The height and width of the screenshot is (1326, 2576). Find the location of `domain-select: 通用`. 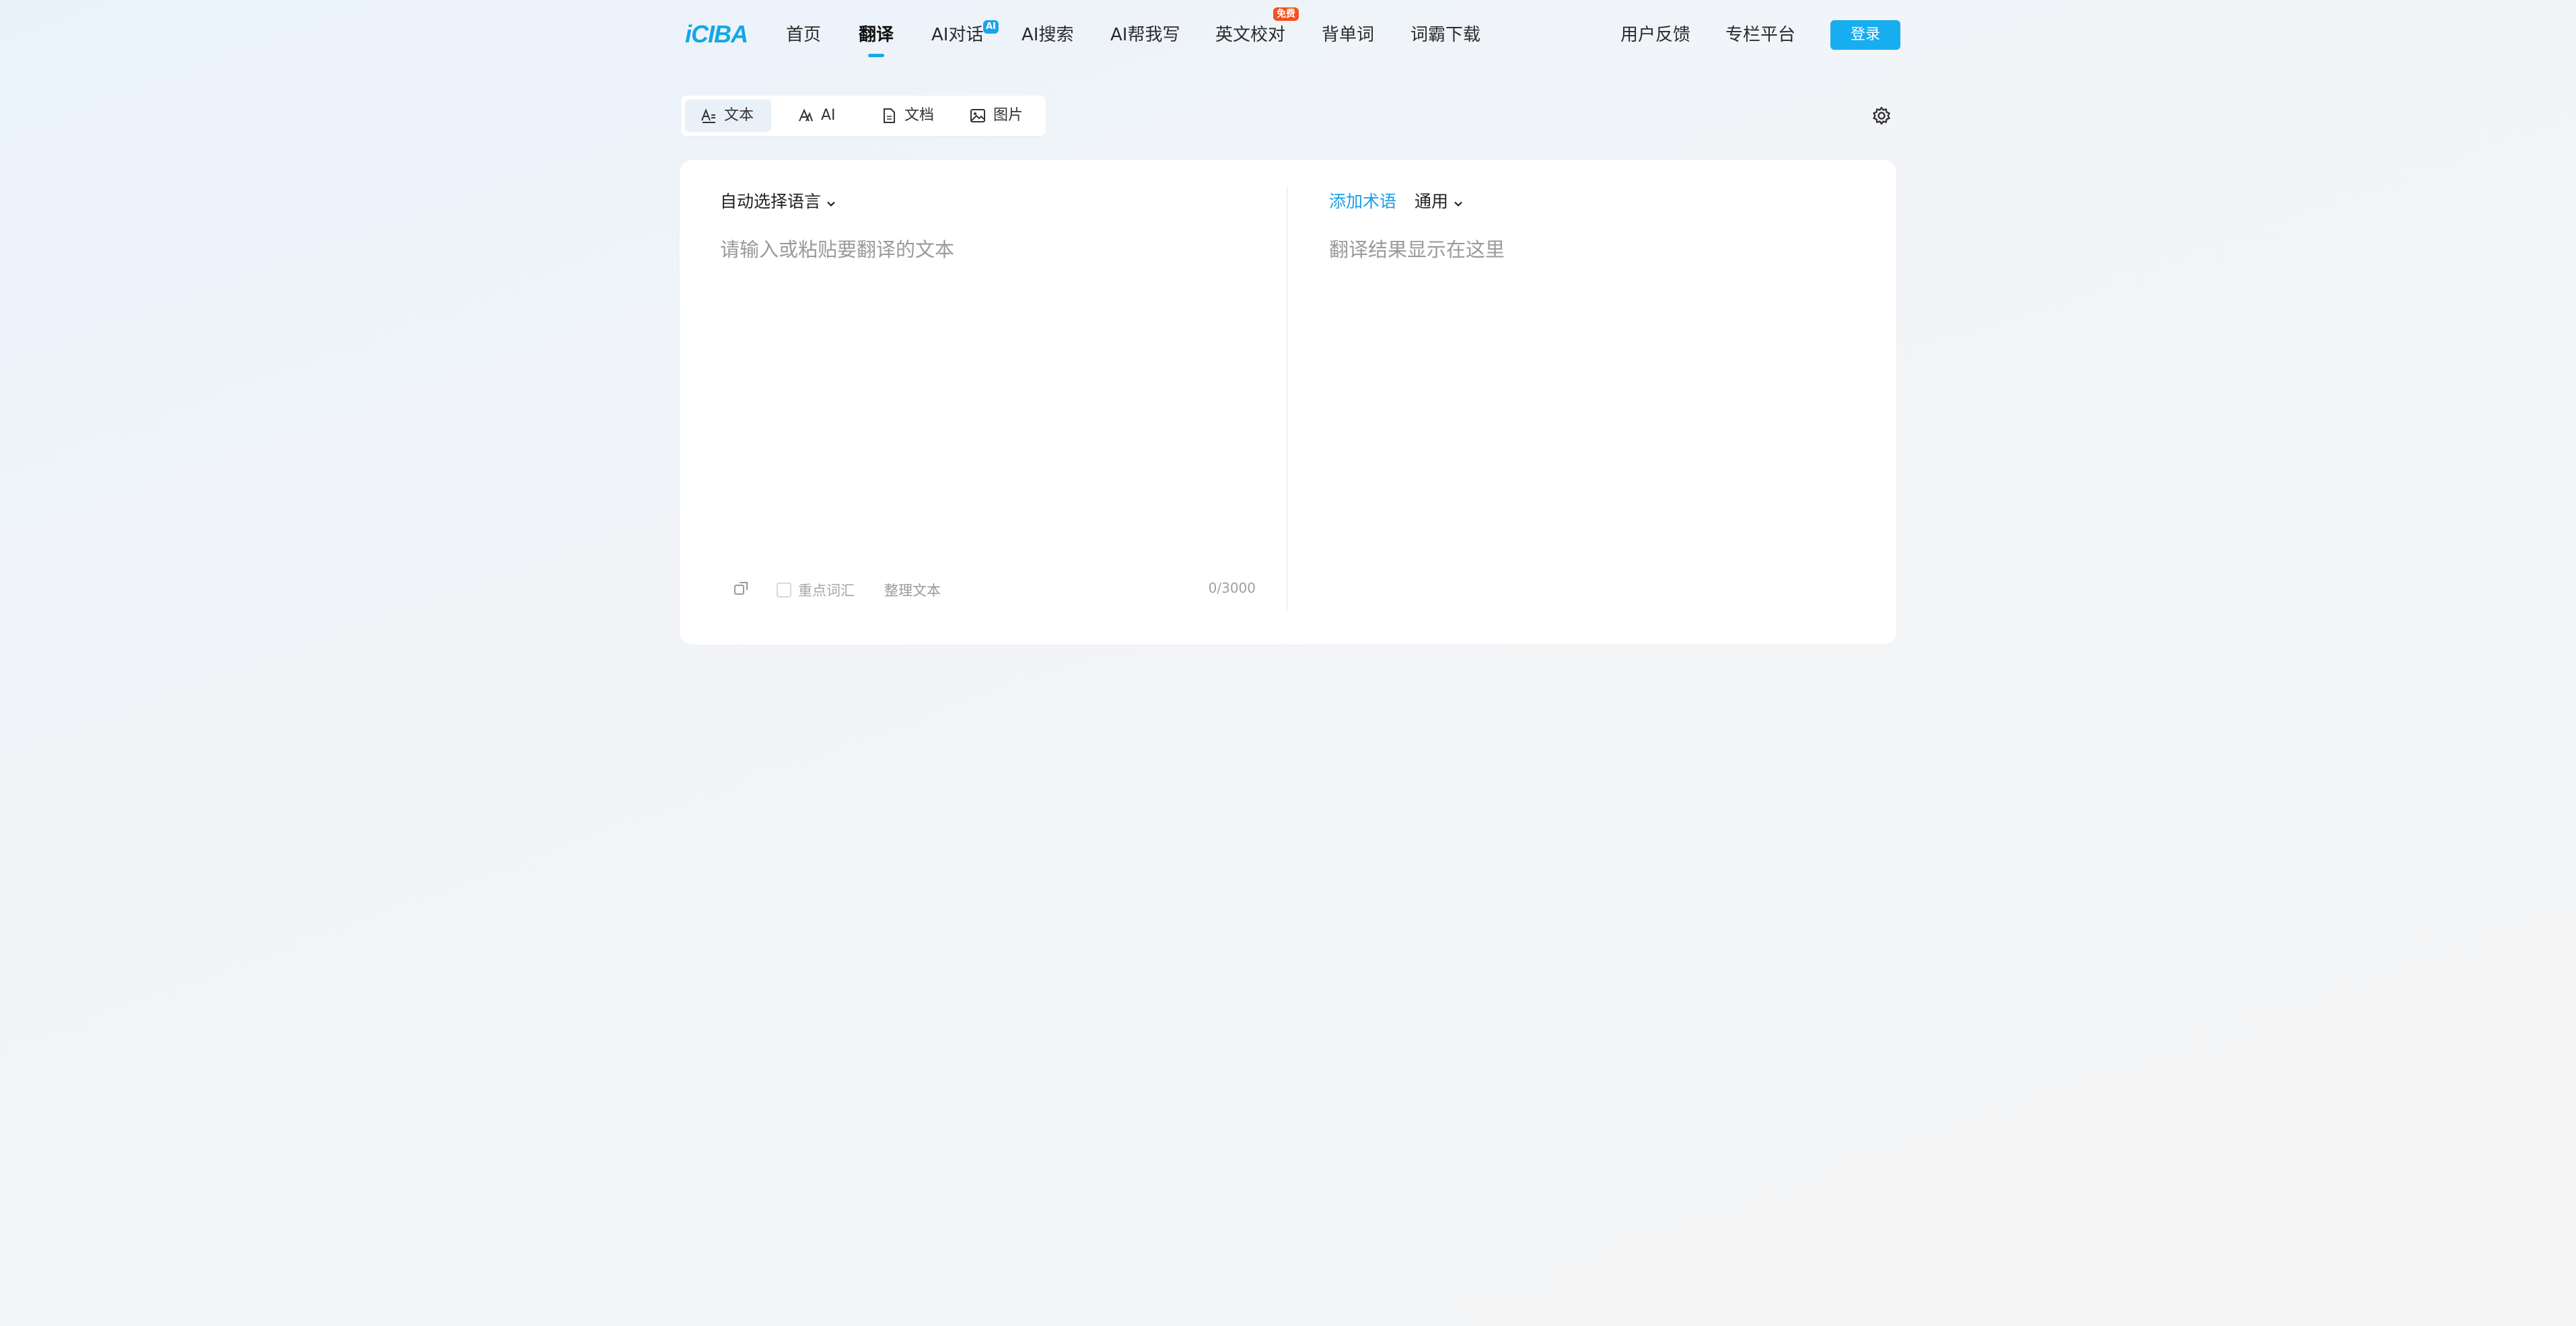

domain-select: 通用 is located at coordinates (1439, 200).